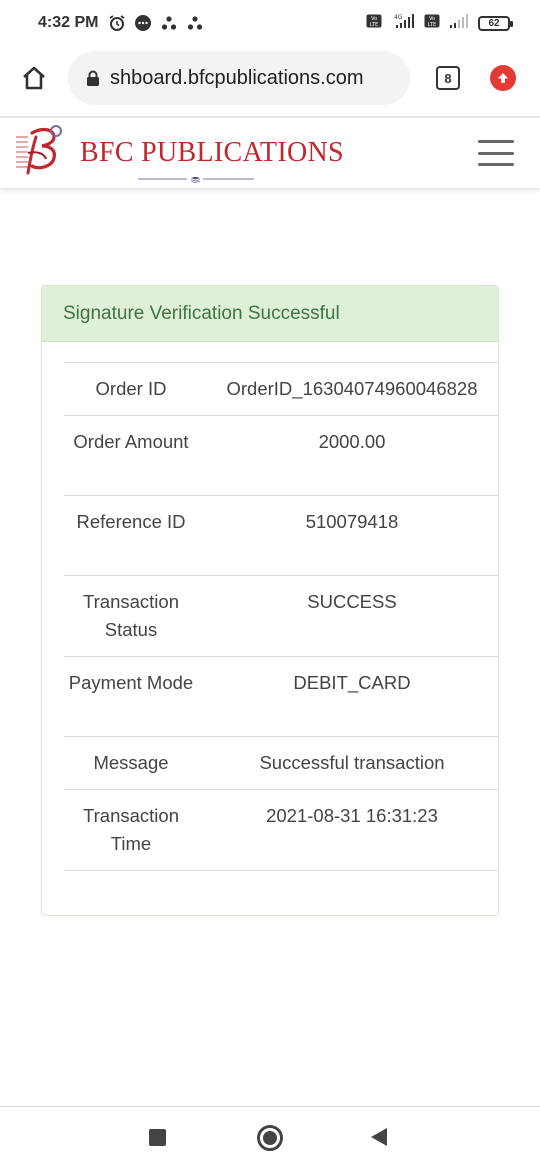 This screenshot has height=1170, width=540. Describe the element at coordinates (352, 601) in the screenshot. I see `row-value: SUCCESS` at that location.